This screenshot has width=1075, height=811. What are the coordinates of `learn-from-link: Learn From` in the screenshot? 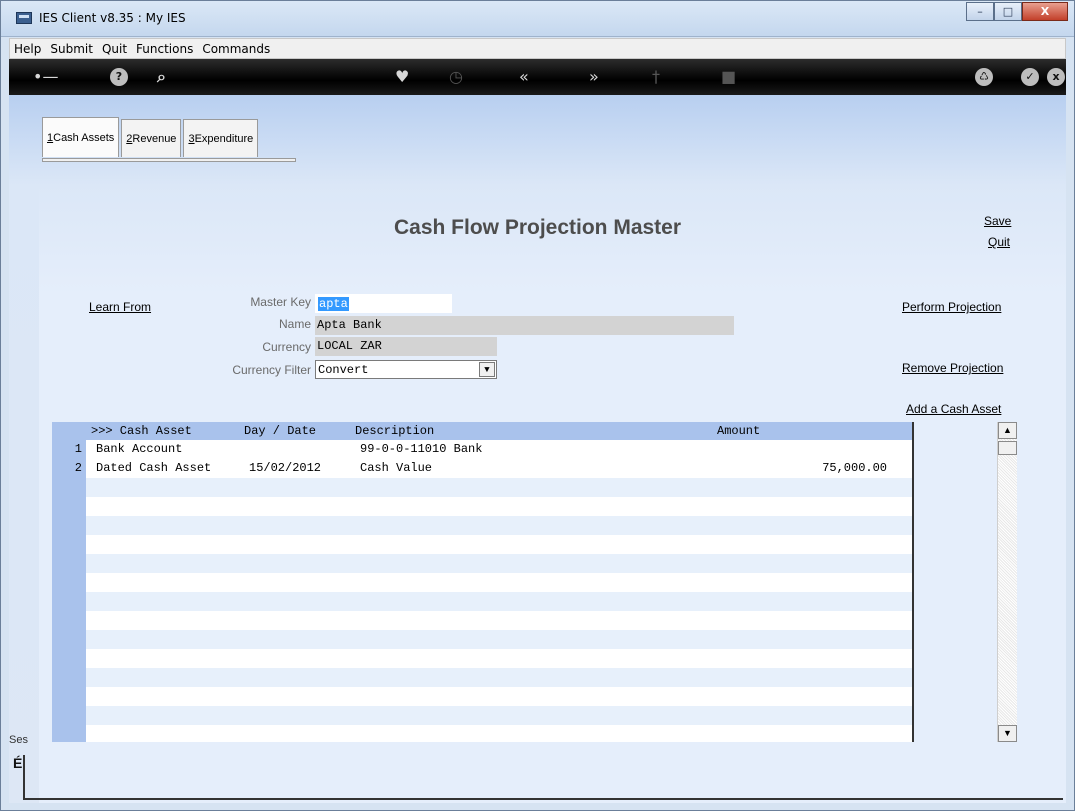 It's located at (120, 307).